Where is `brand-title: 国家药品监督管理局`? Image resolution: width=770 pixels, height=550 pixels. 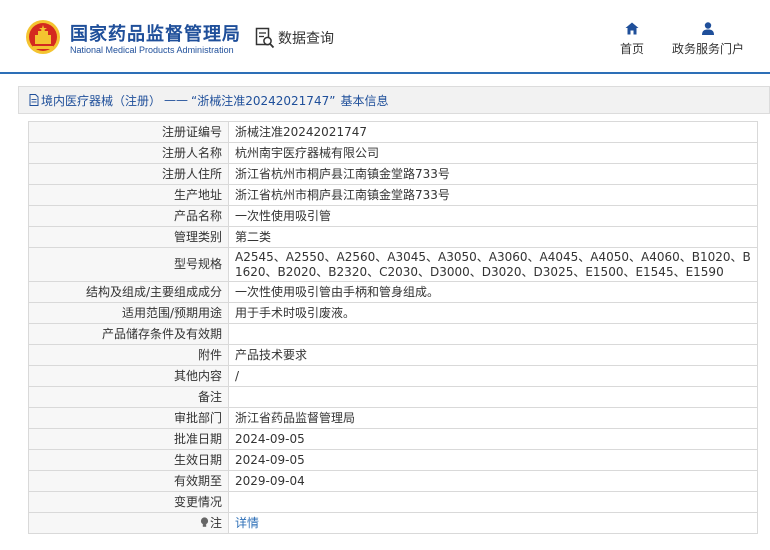
brand-title: 国家药品监督管理局 is located at coordinates (155, 33).